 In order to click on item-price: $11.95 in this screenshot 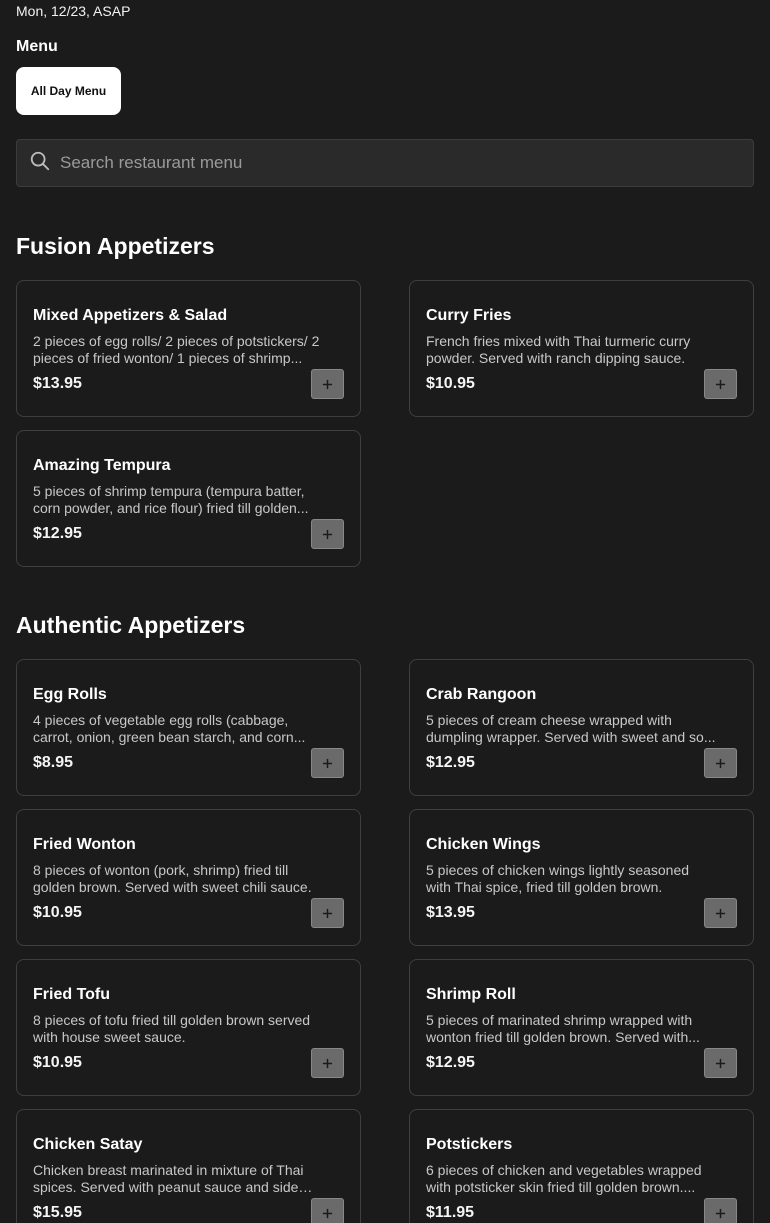, I will do `click(450, 1212)`.